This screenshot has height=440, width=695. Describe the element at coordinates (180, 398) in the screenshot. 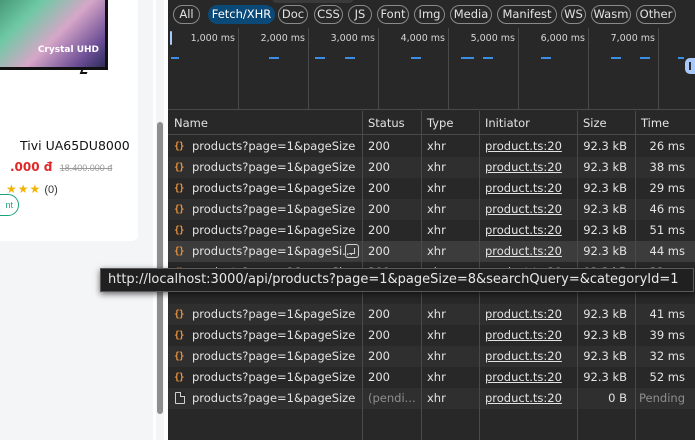

I see `document-icon` at that location.